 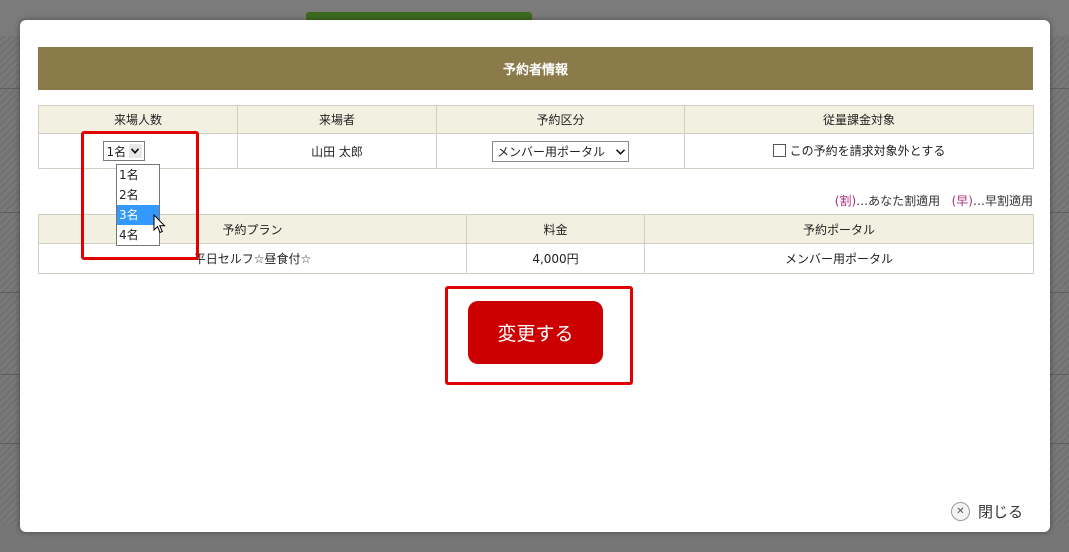 What do you see at coordinates (138, 119) in the screenshot?
I see `column-header: 来場人数` at bounding box center [138, 119].